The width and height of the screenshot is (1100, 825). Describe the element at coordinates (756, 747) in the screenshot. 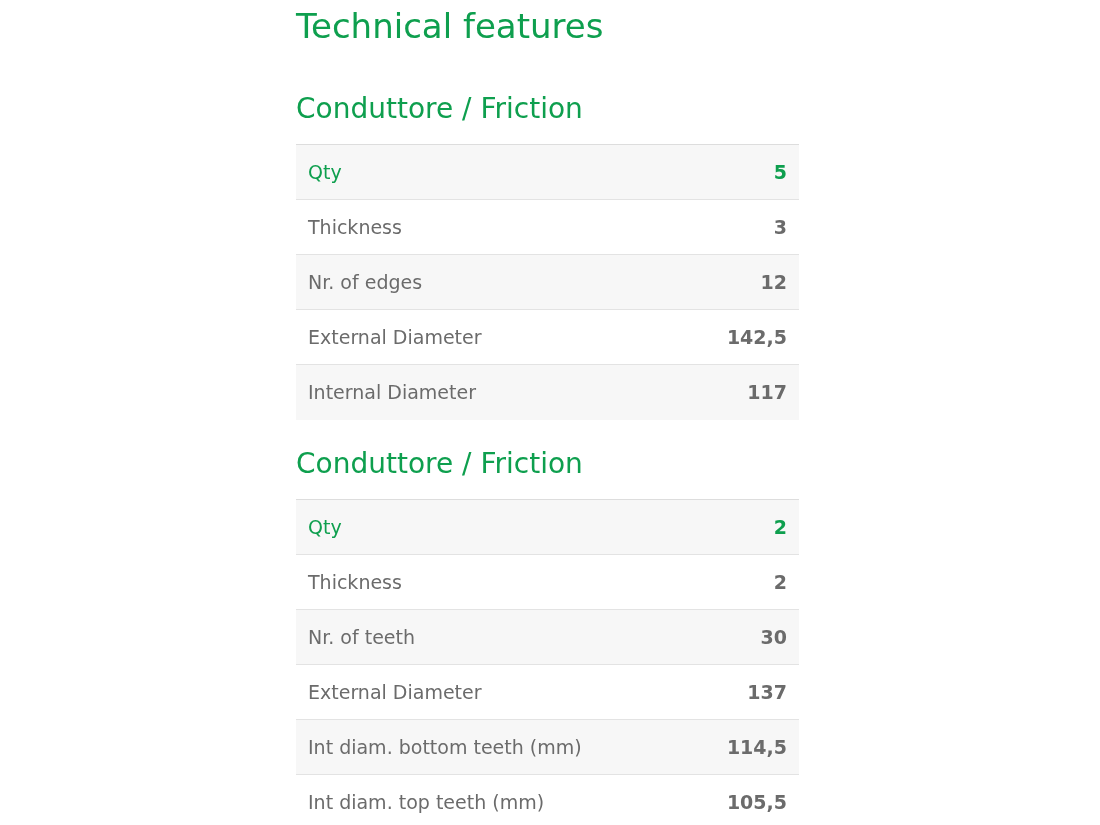

I see `row-value: 114,5` at that location.